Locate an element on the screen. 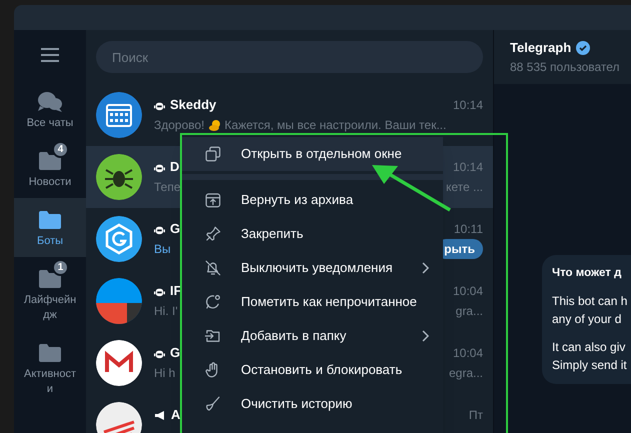 The width and height of the screenshot is (631, 433). search-field: Поиск is located at coordinates (289, 57).